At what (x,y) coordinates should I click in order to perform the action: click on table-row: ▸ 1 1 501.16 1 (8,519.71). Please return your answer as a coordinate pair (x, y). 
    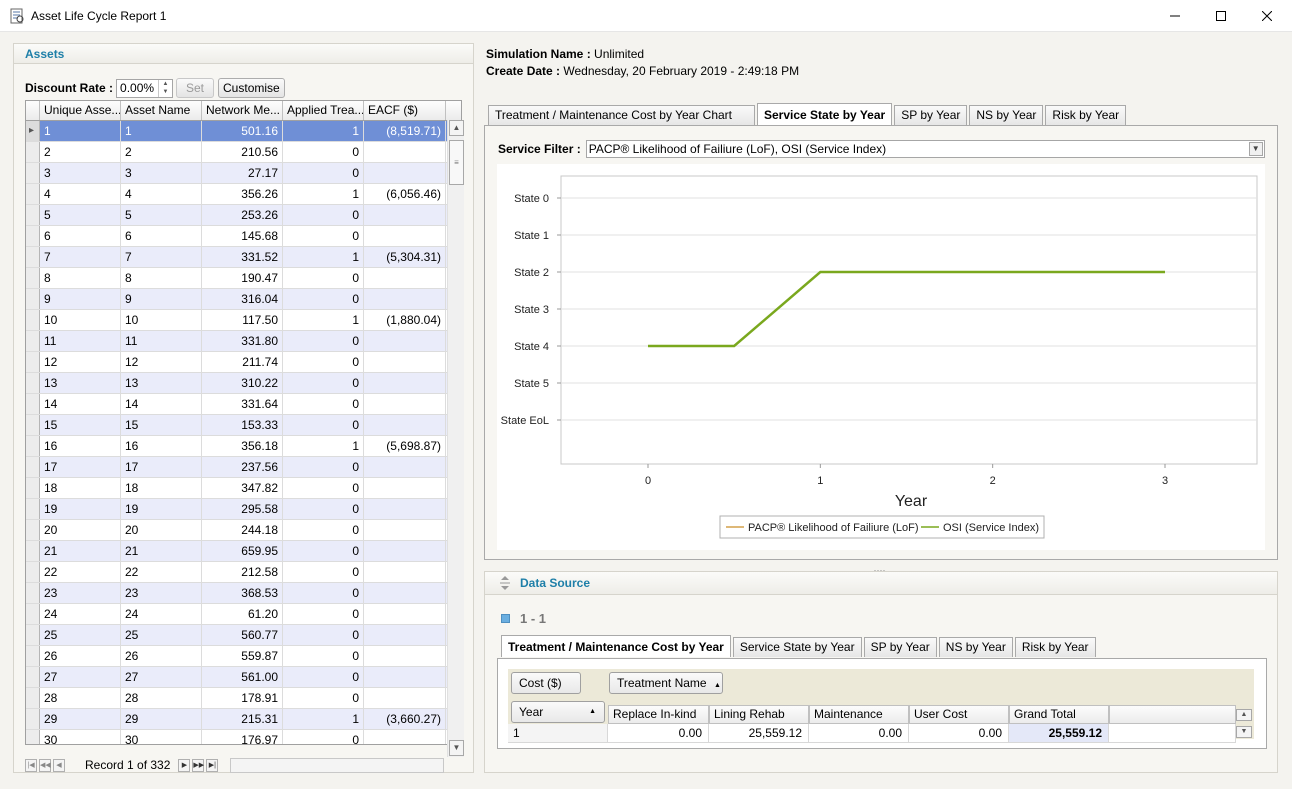
    Looking at the image, I should click on (243, 131).